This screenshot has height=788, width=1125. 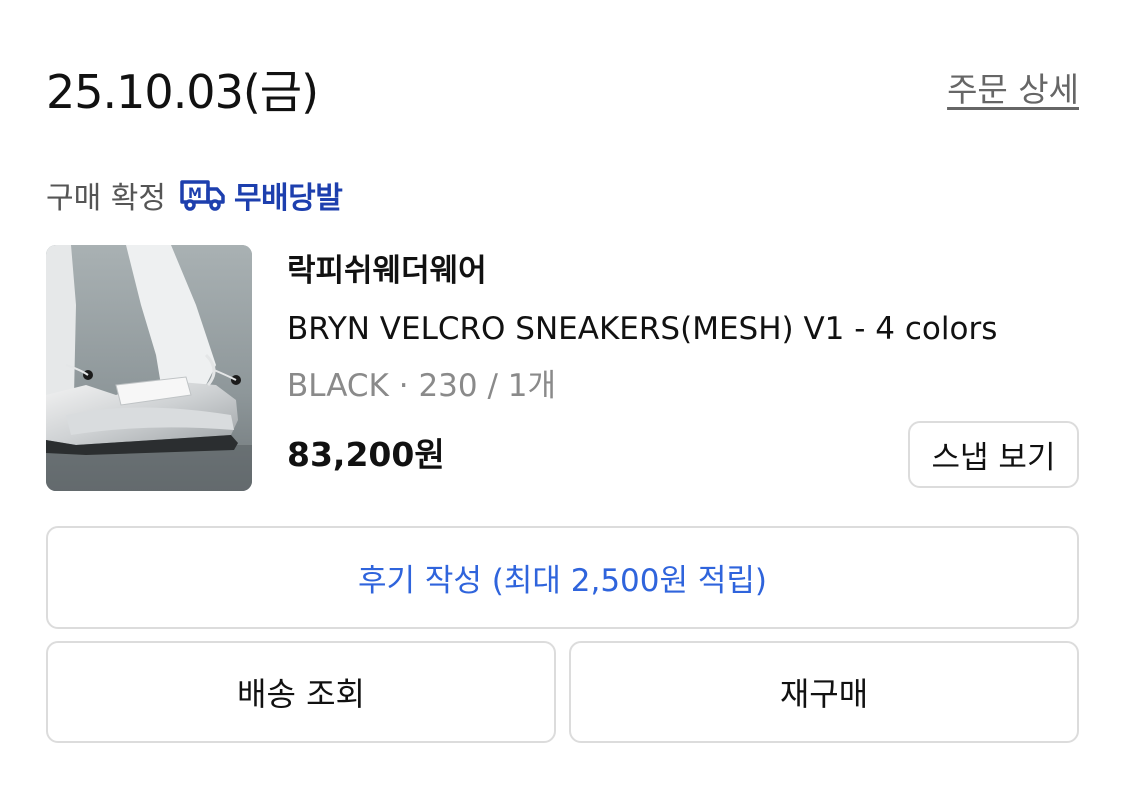 What do you see at coordinates (1013, 90) in the screenshot?
I see `order-detail-link: 주문 상세` at bounding box center [1013, 90].